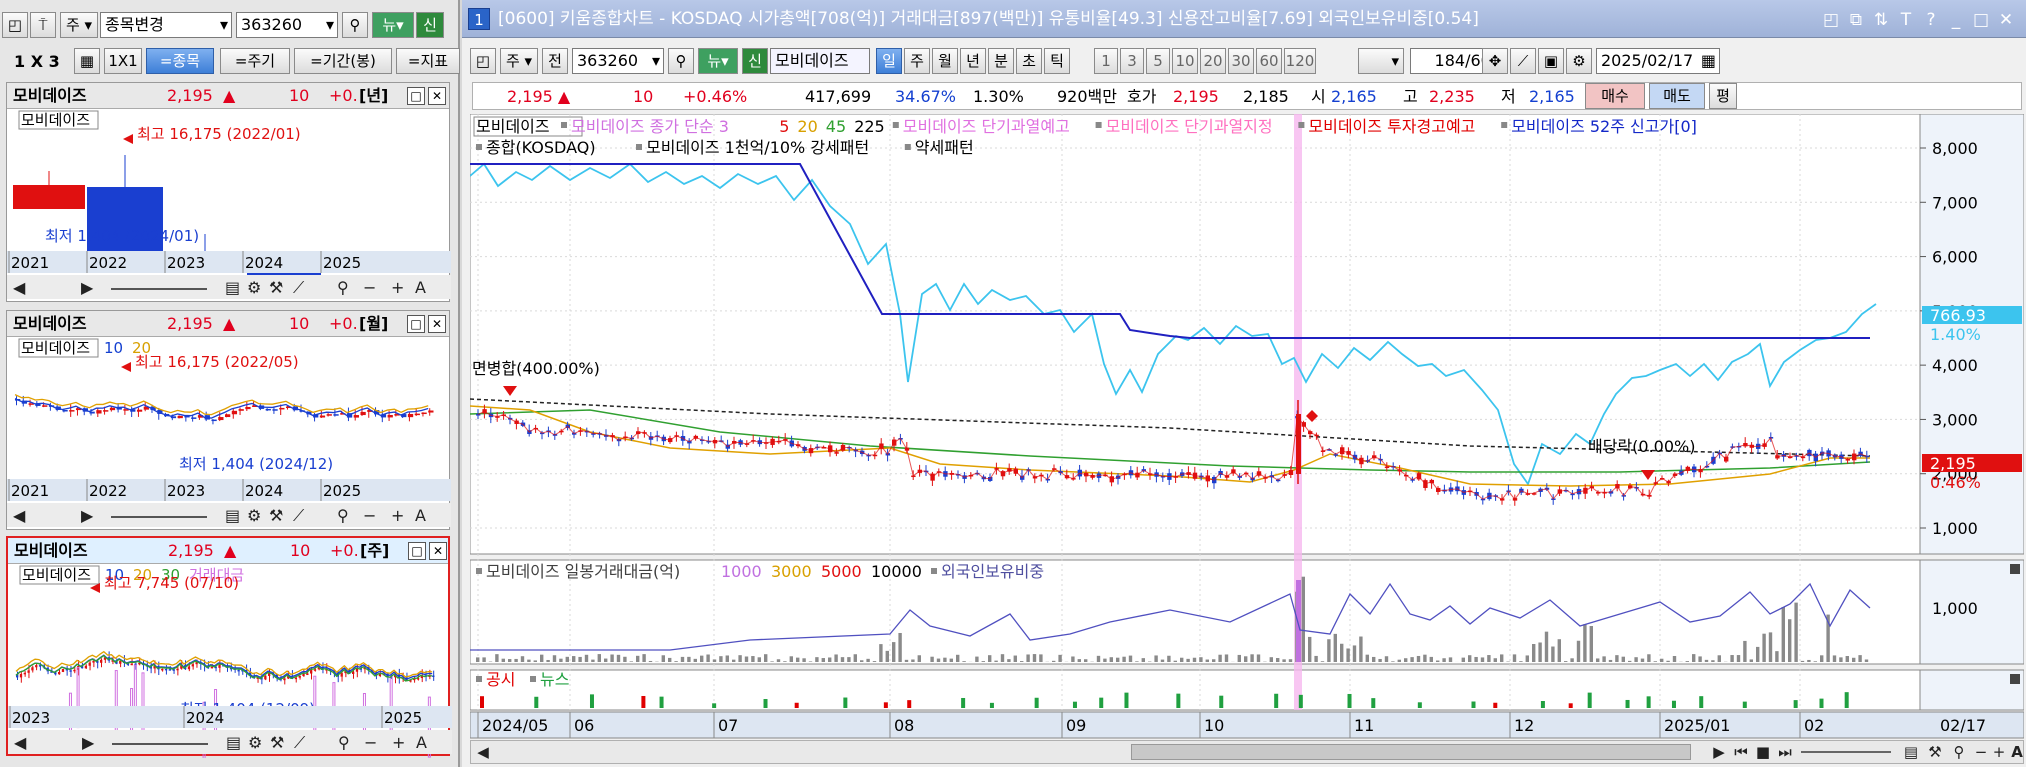 The width and height of the screenshot is (2026, 767). What do you see at coordinates (1658, 61) in the screenshot?
I see `date-field: 2025/02/17 ▦` at bounding box center [1658, 61].